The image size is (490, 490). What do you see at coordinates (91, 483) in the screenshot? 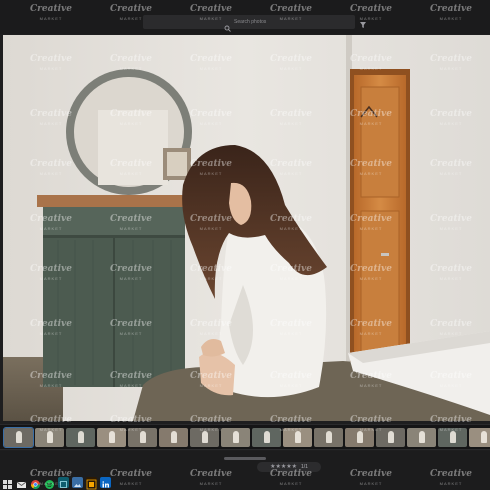
I see `illustrator-icon` at bounding box center [91, 483].